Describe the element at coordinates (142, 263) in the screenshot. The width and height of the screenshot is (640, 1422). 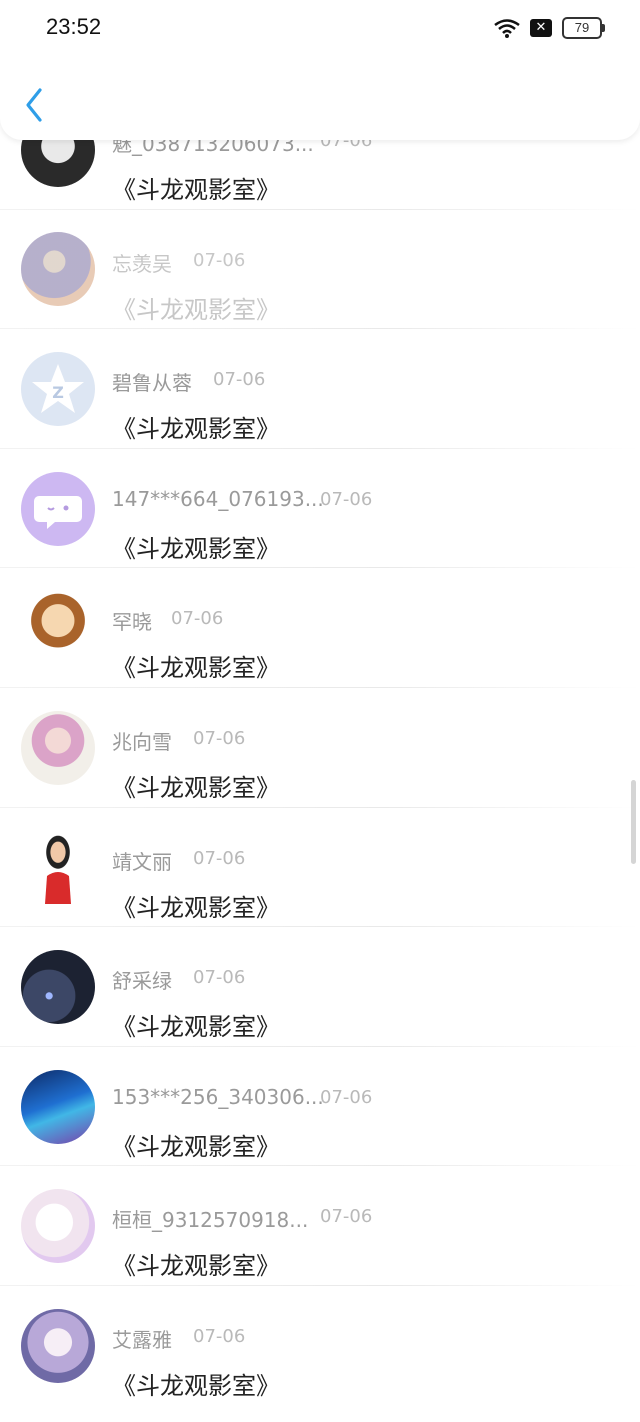
I see `user-name: 忘羡吴` at that location.